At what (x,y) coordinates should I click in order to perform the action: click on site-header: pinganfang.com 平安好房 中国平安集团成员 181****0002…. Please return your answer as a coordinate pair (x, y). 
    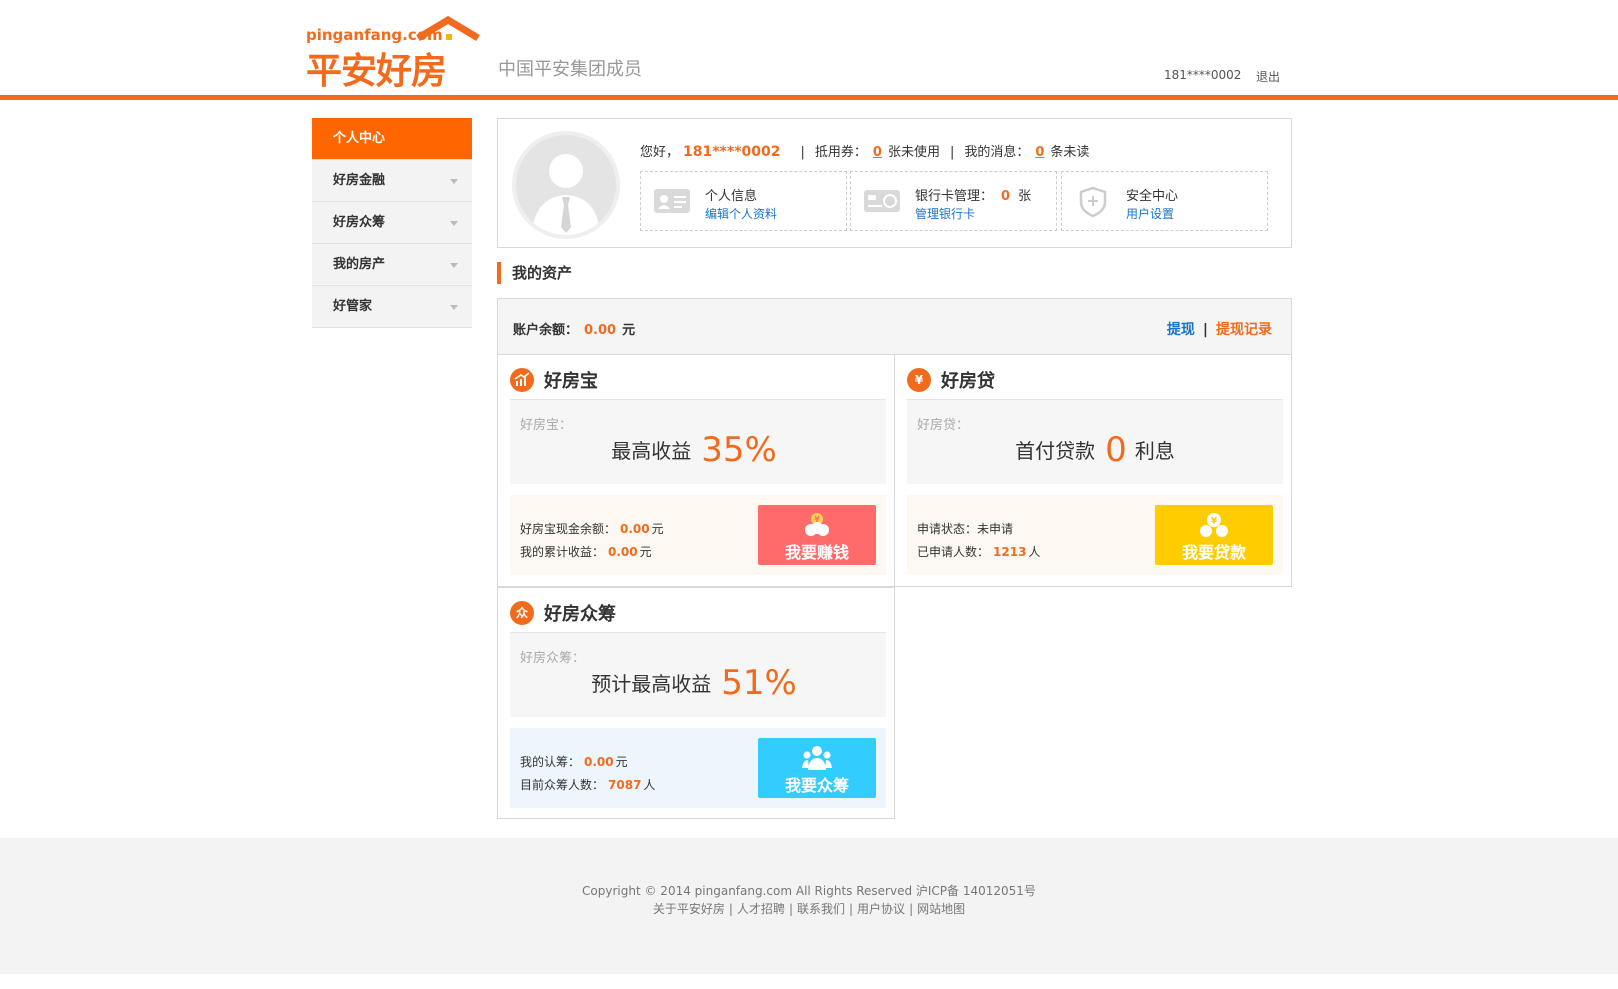
    Looking at the image, I should click on (809, 50).